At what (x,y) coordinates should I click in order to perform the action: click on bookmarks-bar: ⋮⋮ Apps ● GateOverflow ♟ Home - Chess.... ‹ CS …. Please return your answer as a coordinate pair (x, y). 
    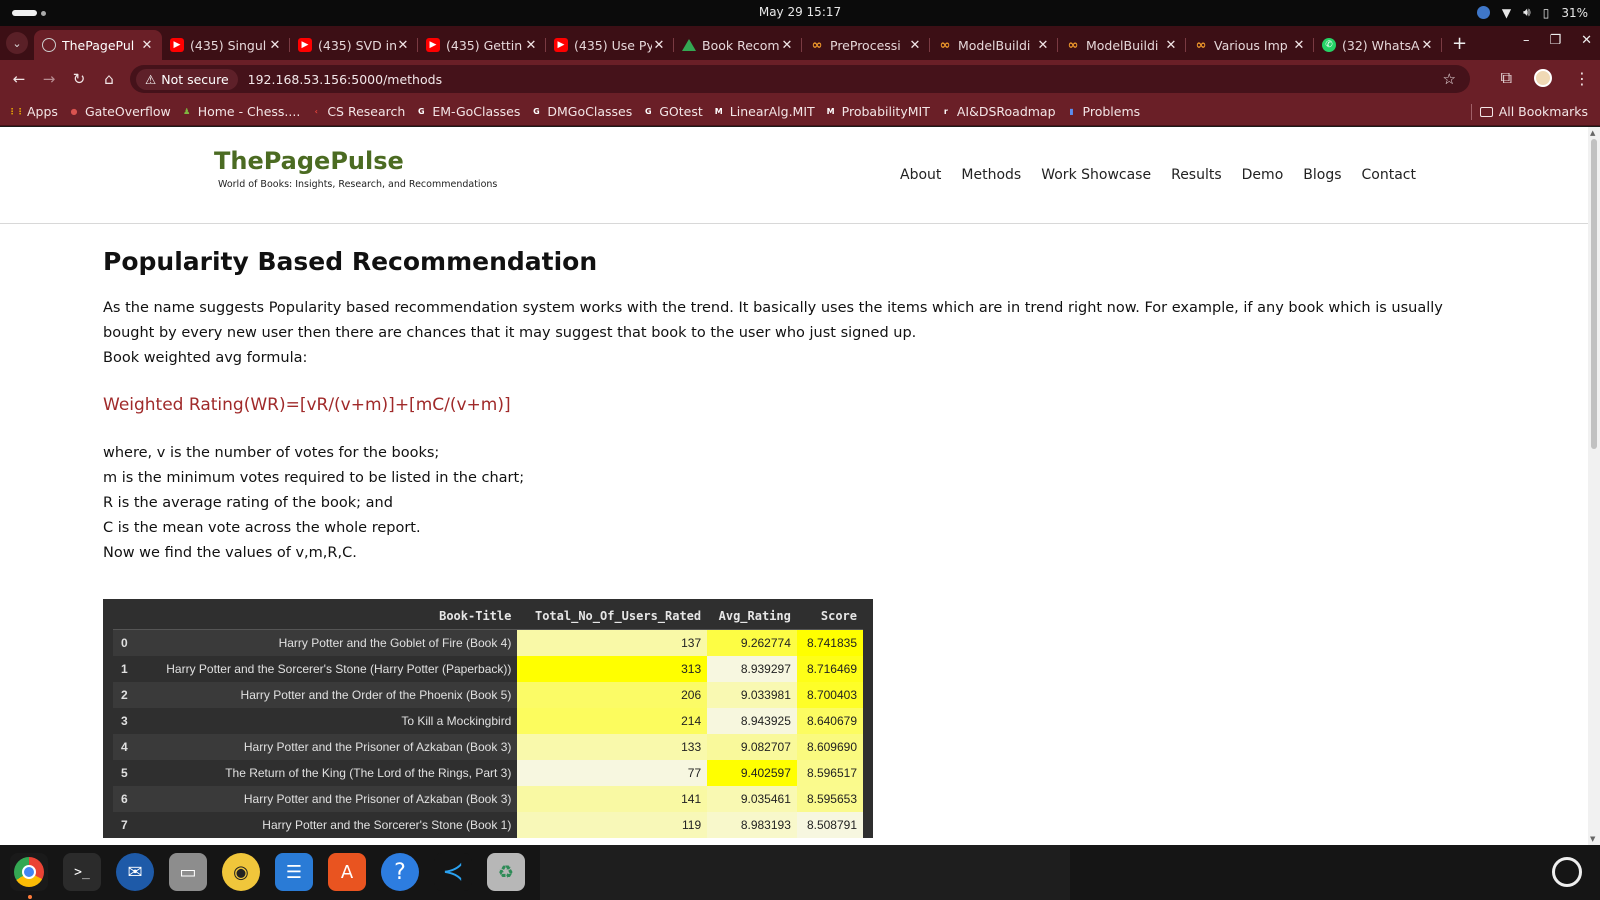
    Looking at the image, I should click on (800, 112).